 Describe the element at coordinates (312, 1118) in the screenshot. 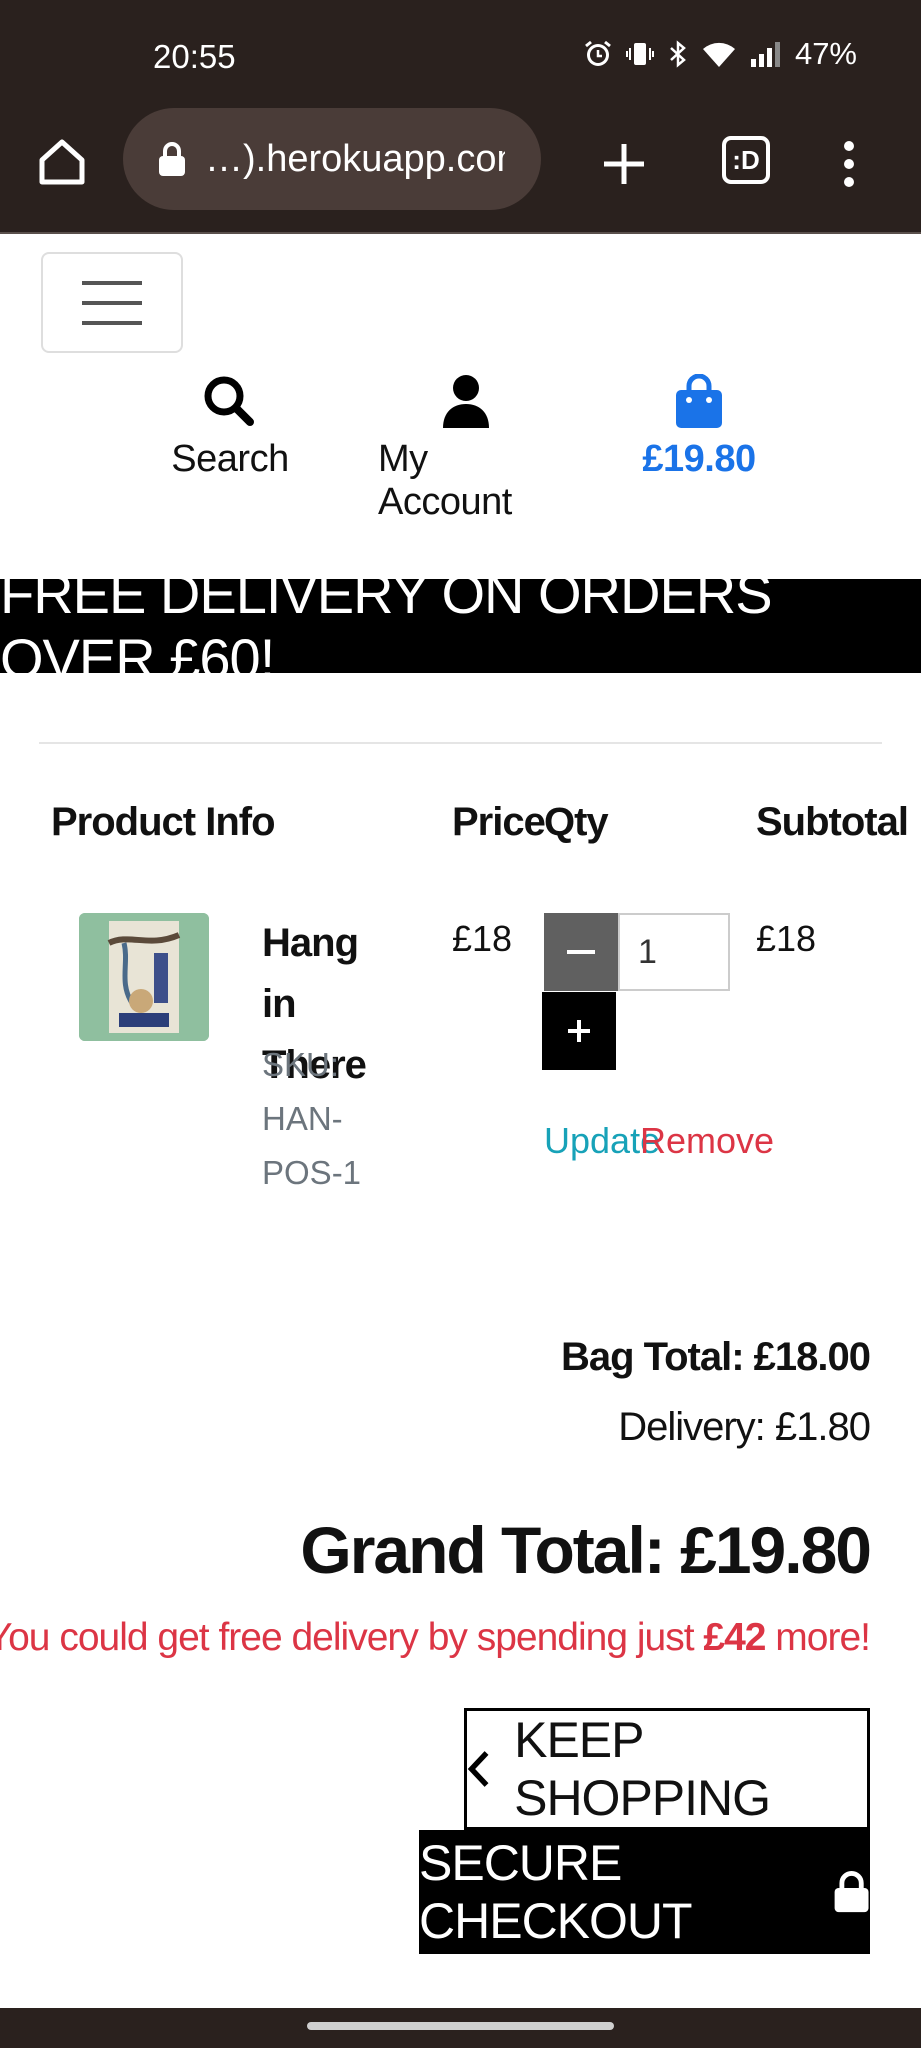

I see `product-sku: SKU: HAN-POS-1` at that location.